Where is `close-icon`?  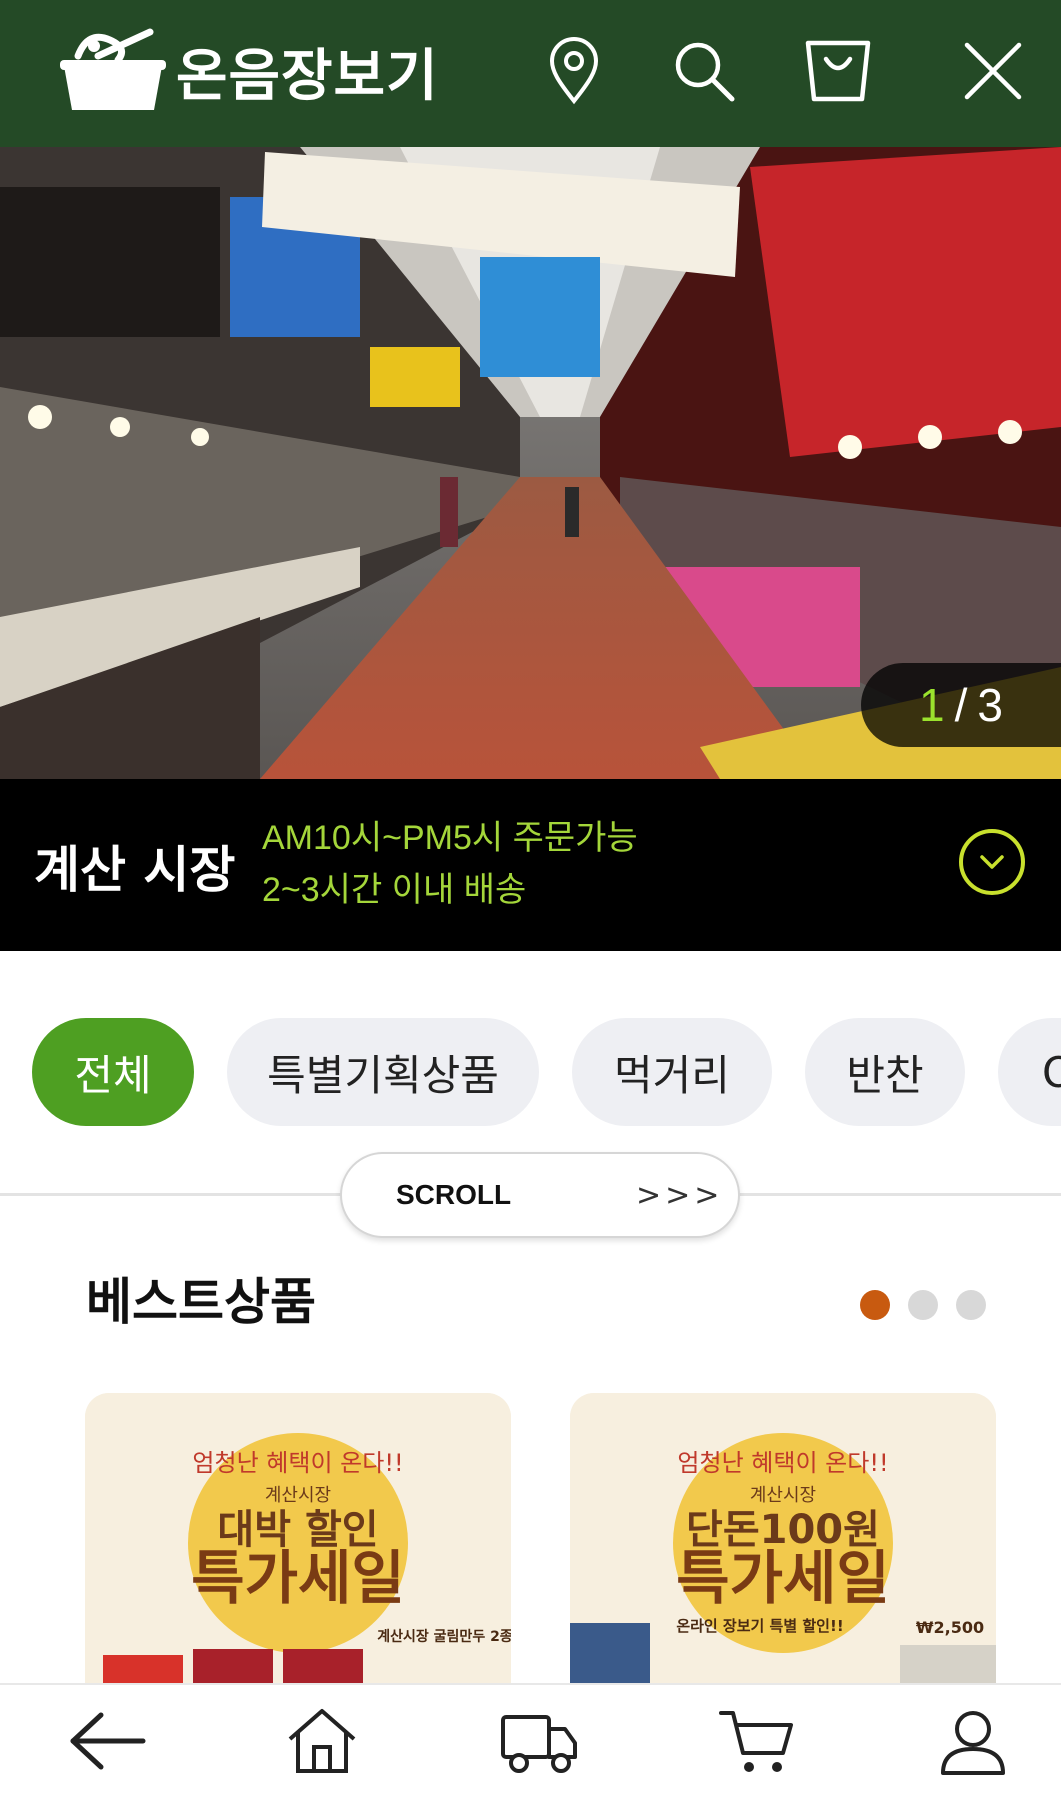 close-icon is located at coordinates (993, 71).